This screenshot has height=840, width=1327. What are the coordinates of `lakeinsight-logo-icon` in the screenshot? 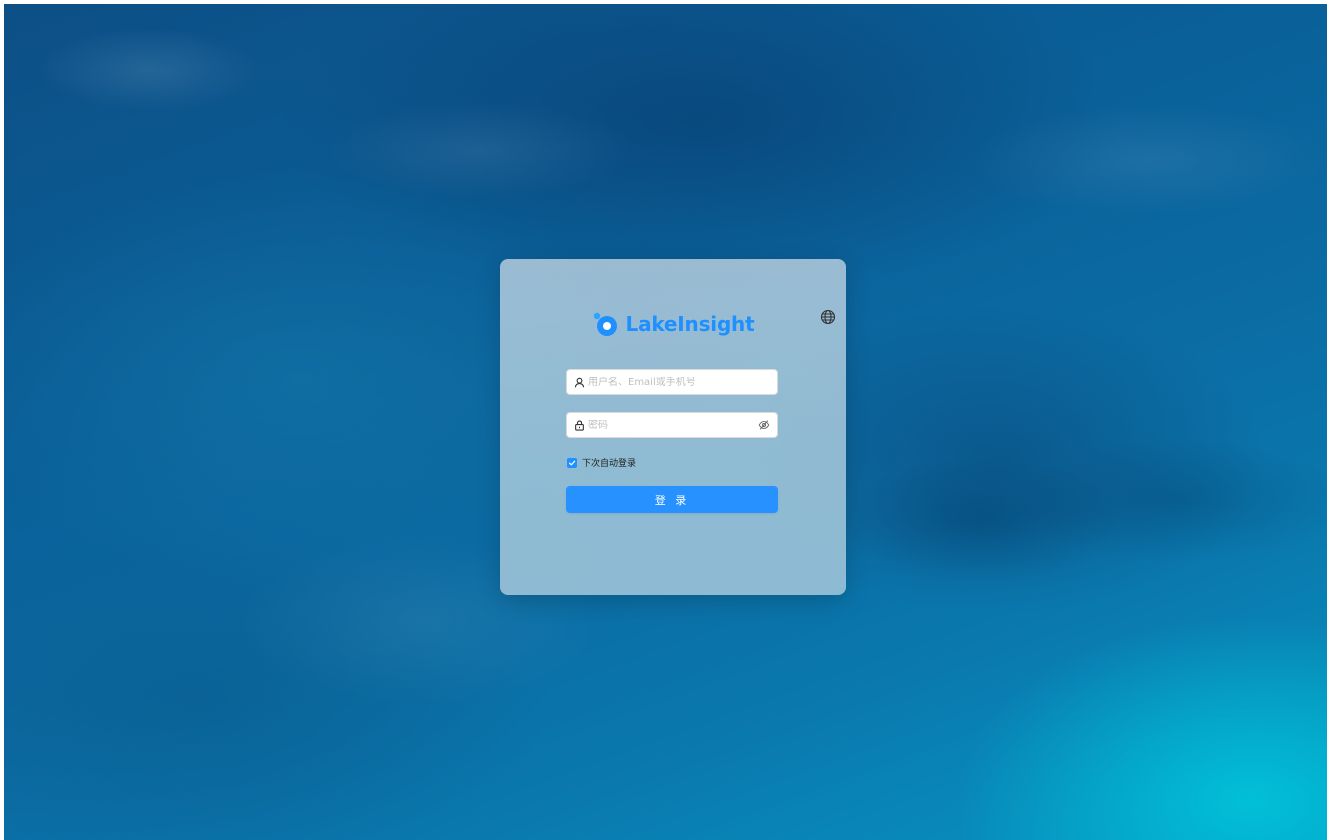 It's located at (605, 324).